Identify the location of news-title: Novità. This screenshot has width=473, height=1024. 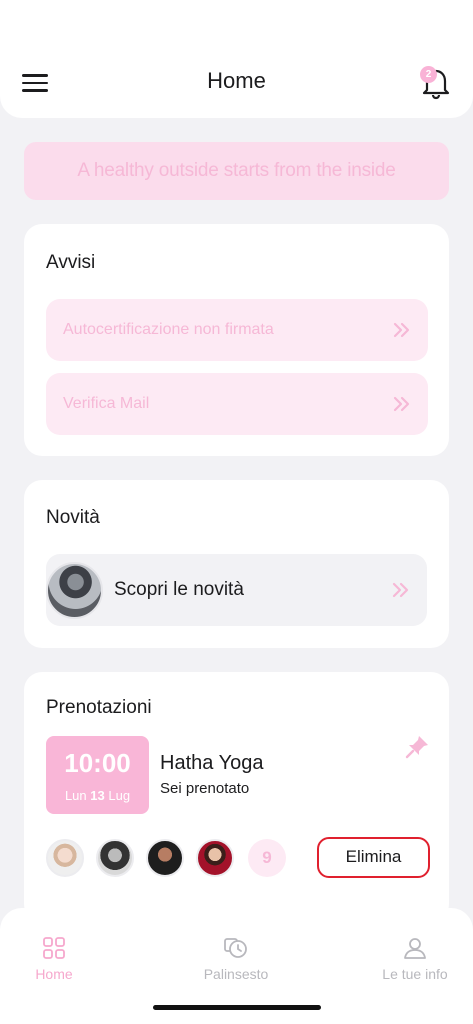
(73, 517).